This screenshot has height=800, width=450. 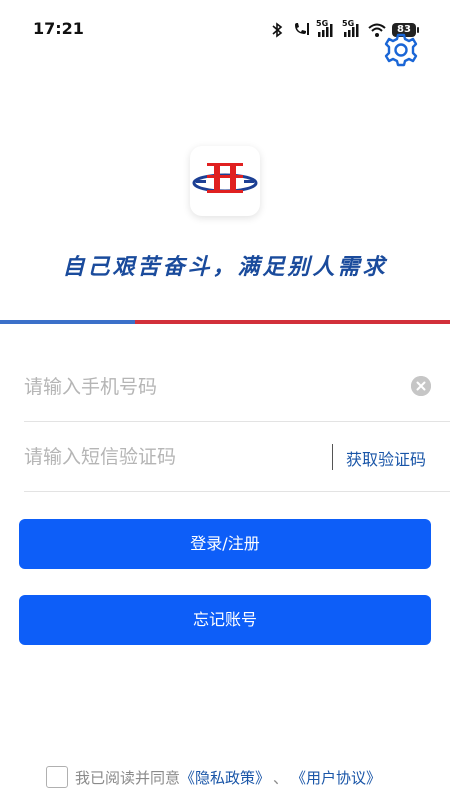 I want to click on code-separator, so click(x=332, y=457).